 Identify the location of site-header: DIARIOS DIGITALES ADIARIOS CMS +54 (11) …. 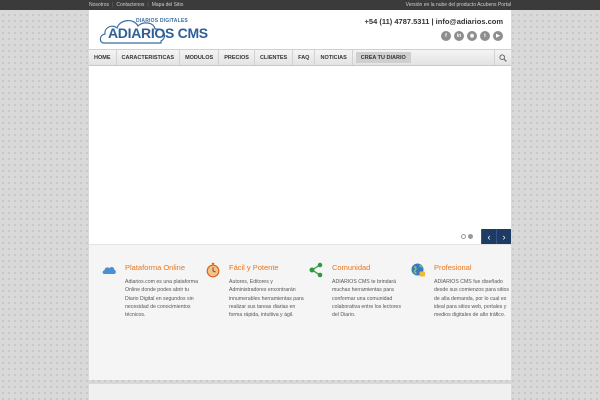
(300, 29).